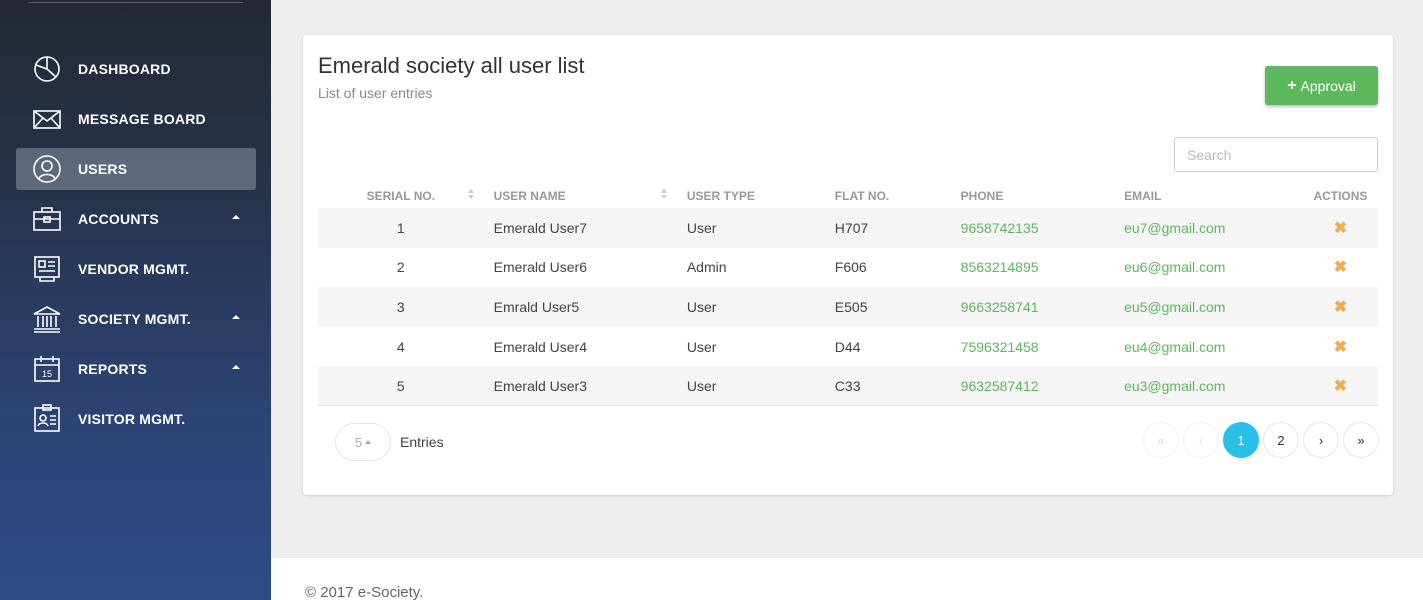 The width and height of the screenshot is (1423, 600). Describe the element at coordinates (47, 269) in the screenshot. I see `vendor-icon` at that location.